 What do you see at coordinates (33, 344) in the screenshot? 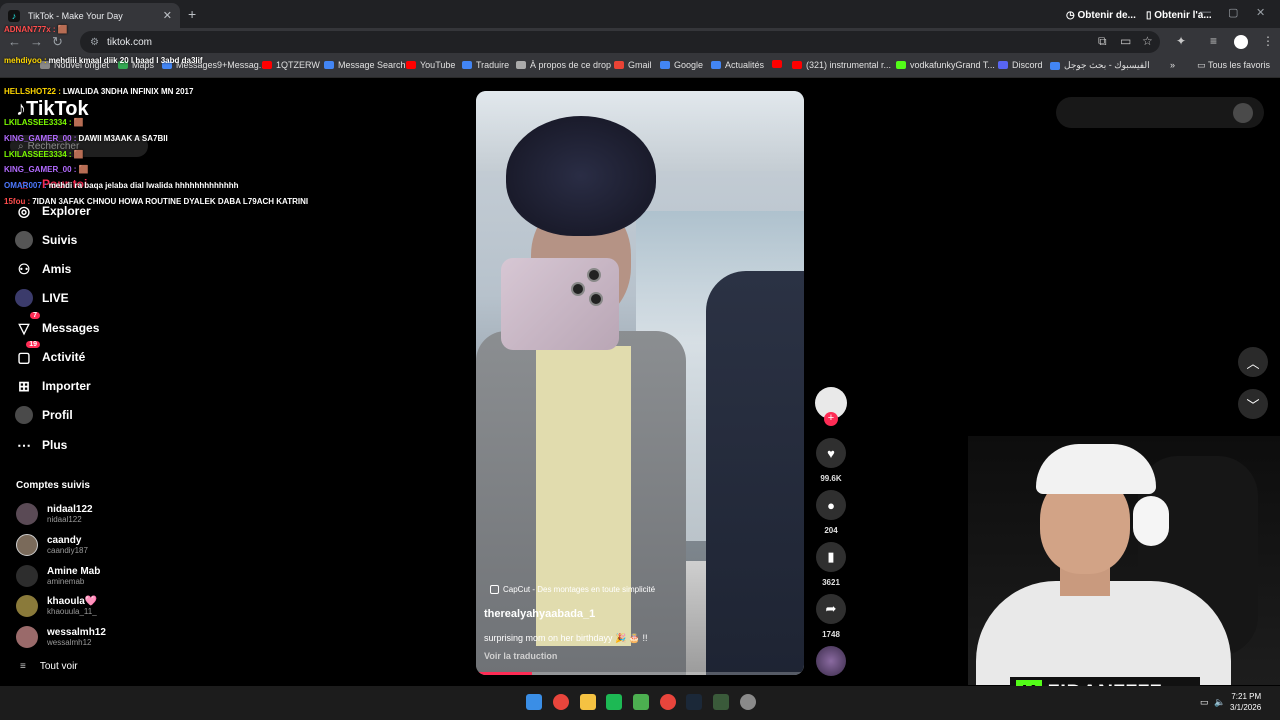
I see `activity-badge: 19` at bounding box center [33, 344].